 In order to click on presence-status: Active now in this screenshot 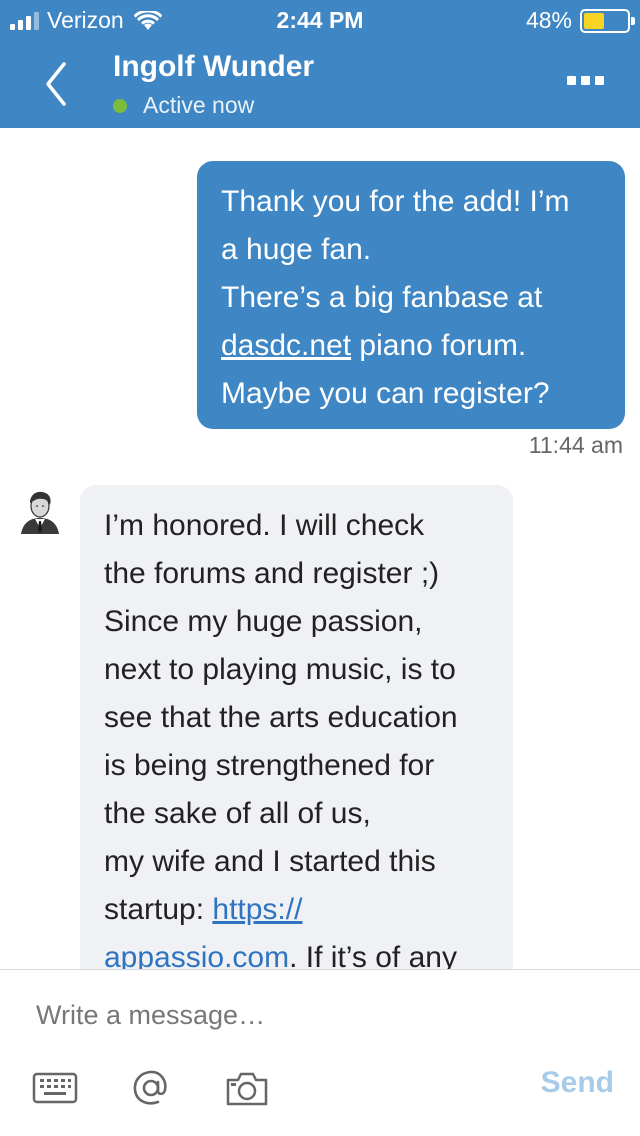, I will do `click(183, 105)`.